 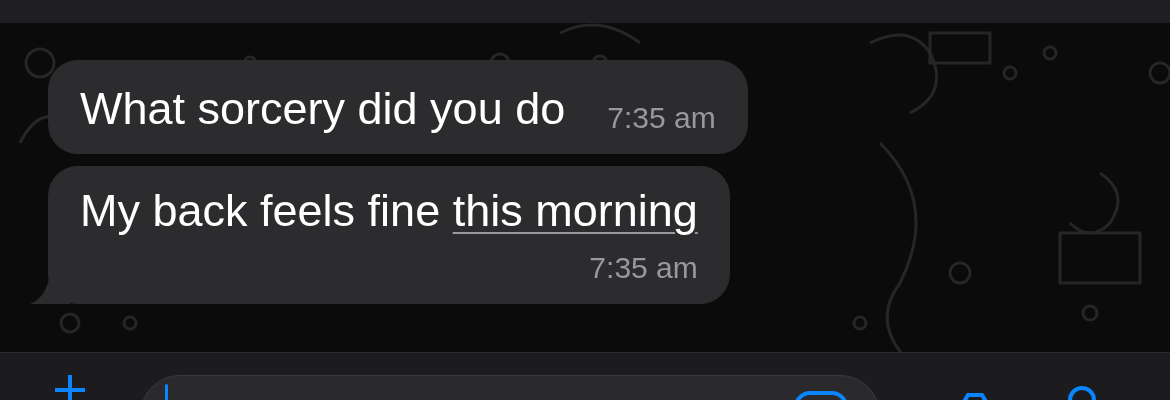 What do you see at coordinates (323, 109) in the screenshot?
I see `message-text: What sorcery did you do` at bounding box center [323, 109].